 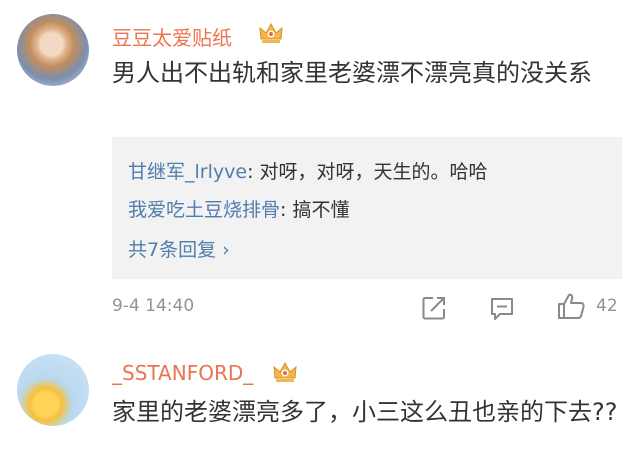 I want to click on reply-item: 甘继军_lrlyve: 对呀，对呀，天生的。哈哈, so click(x=308, y=170).